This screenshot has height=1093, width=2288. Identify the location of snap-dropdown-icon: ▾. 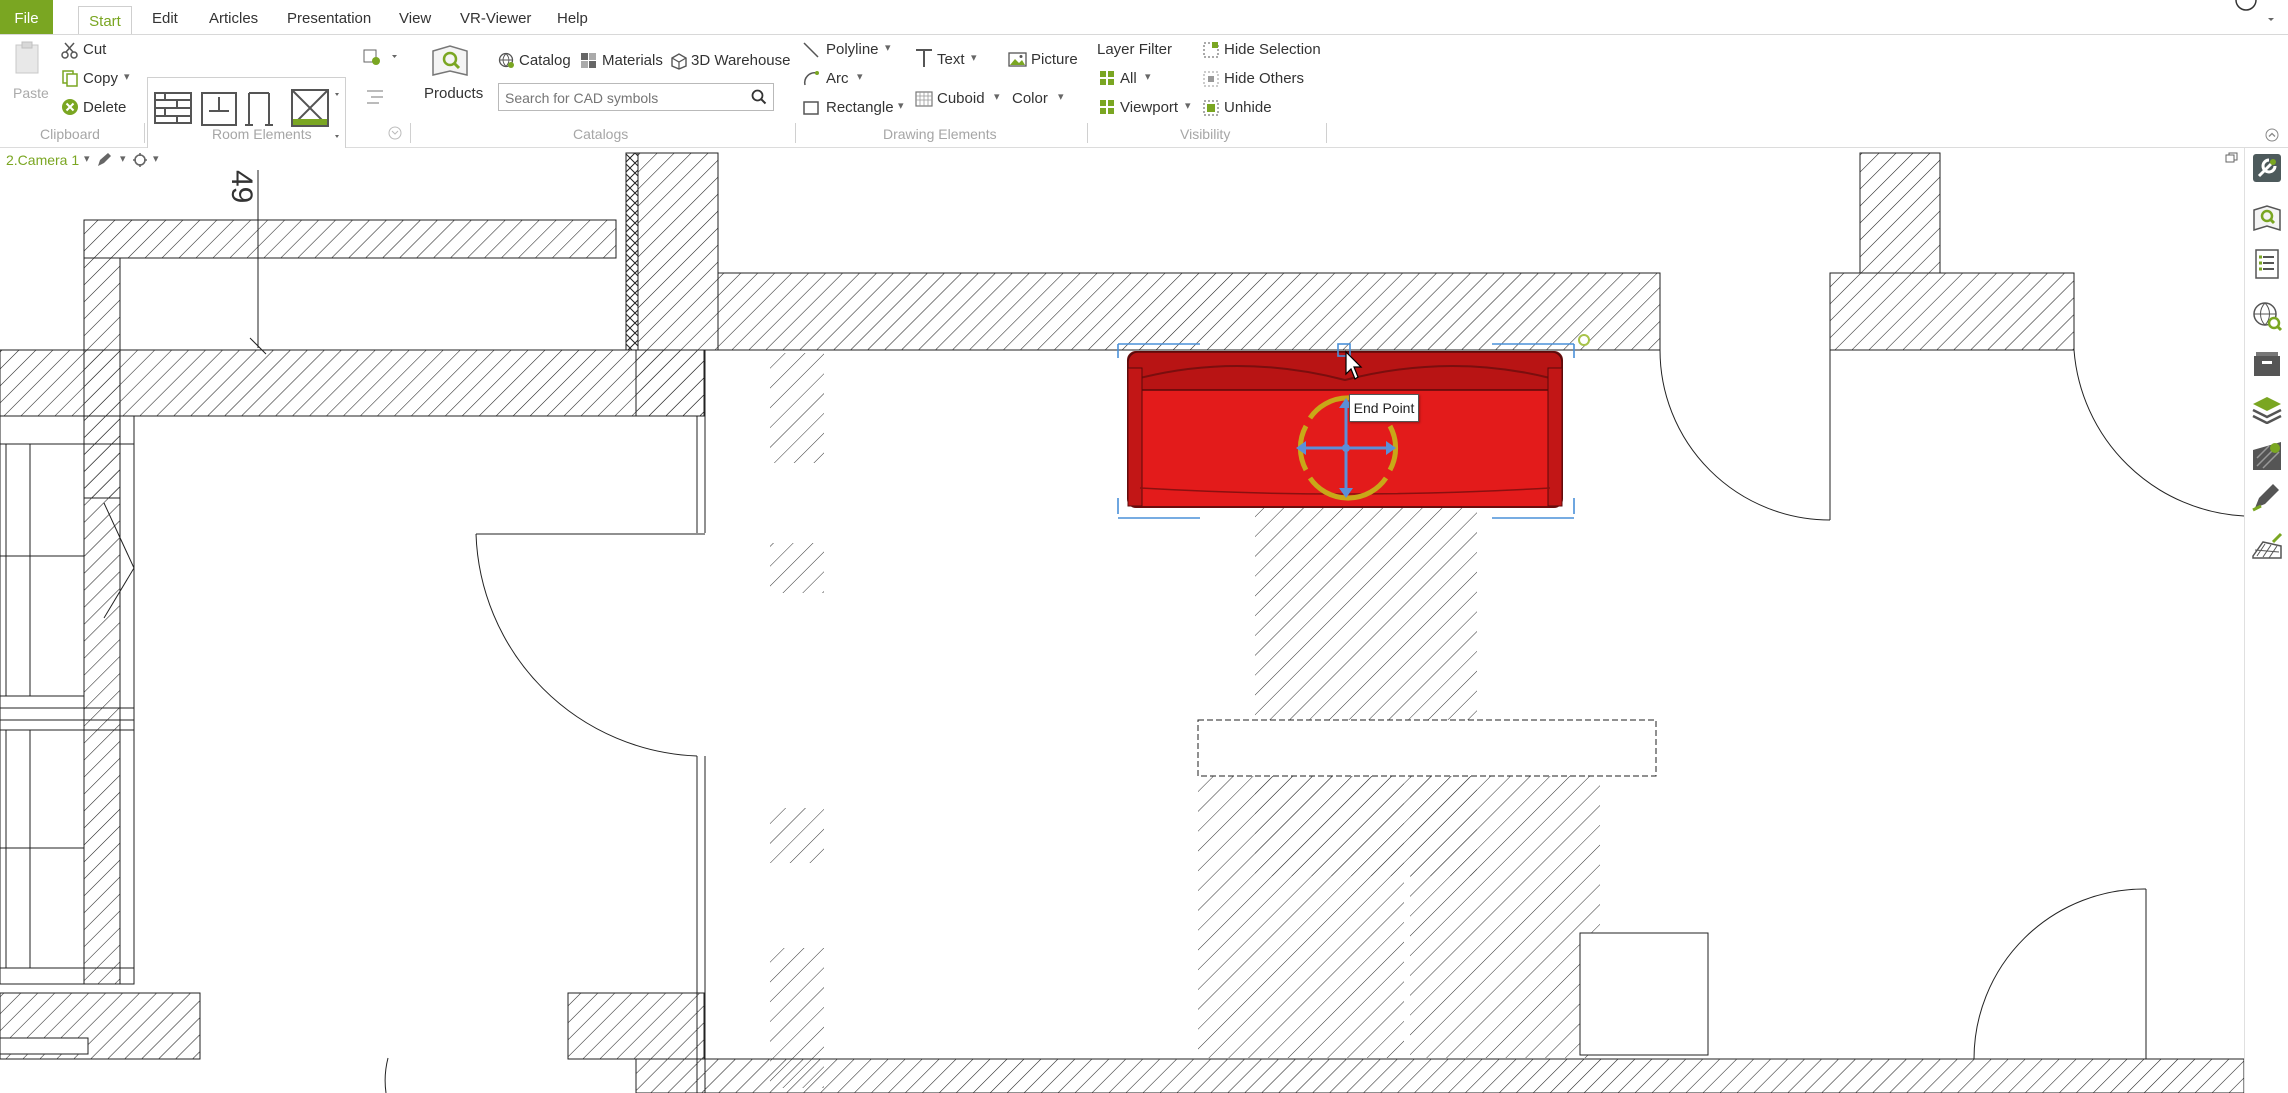
(156, 158).